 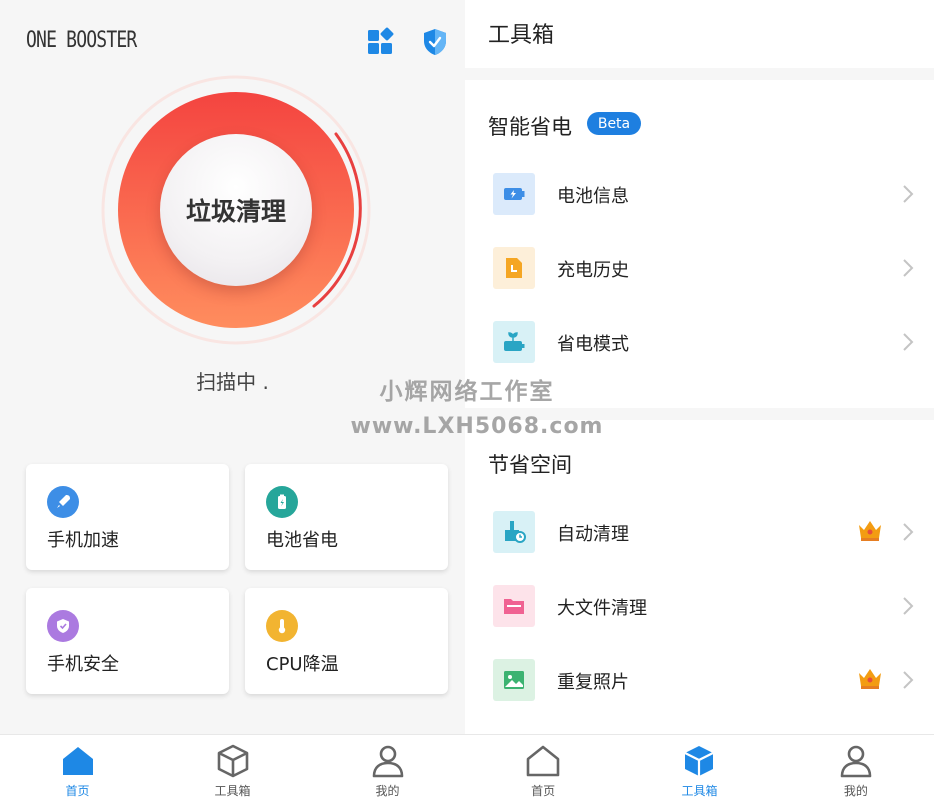 What do you see at coordinates (699, 34) in the screenshot?
I see `toolbox-header: 工具箱` at bounding box center [699, 34].